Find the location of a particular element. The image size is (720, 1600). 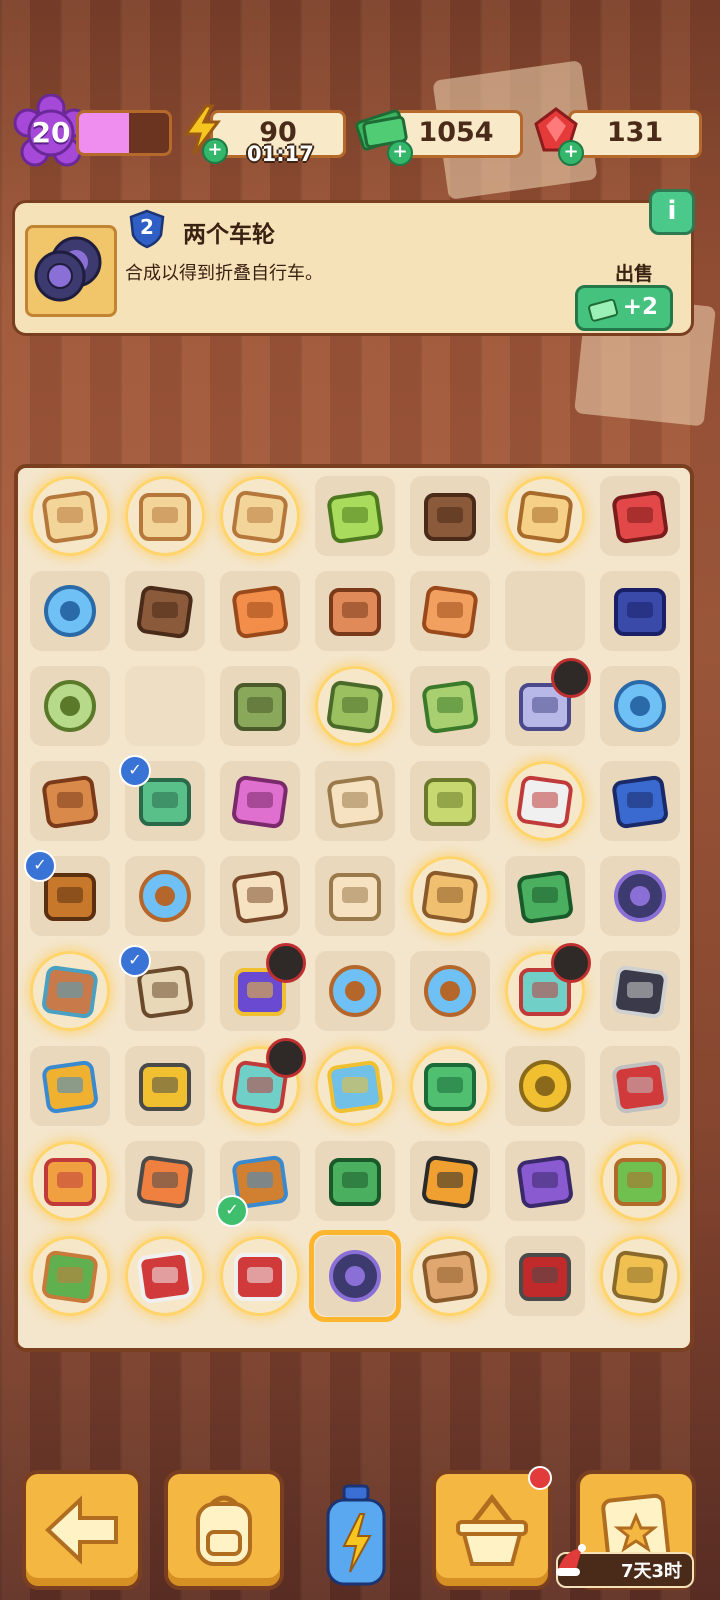

board-cell-barrier is located at coordinates (165, 1086).